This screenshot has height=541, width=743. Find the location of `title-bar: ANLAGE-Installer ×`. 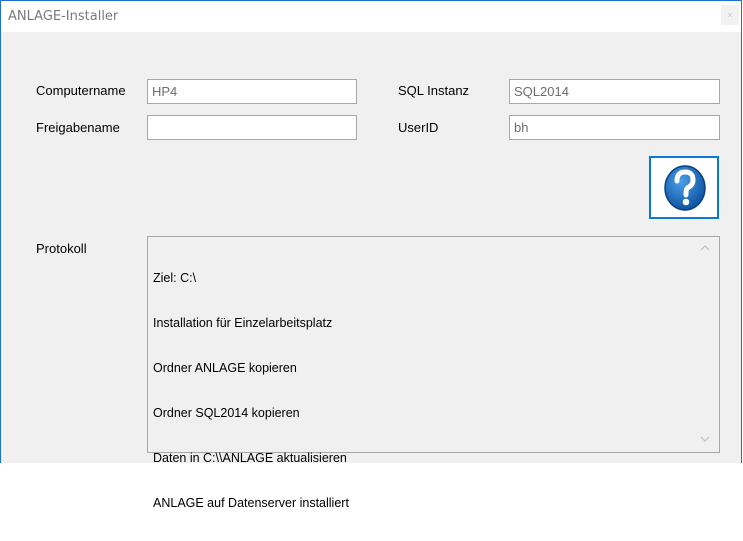

title-bar: ANLAGE-Installer × is located at coordinates (371, 16).